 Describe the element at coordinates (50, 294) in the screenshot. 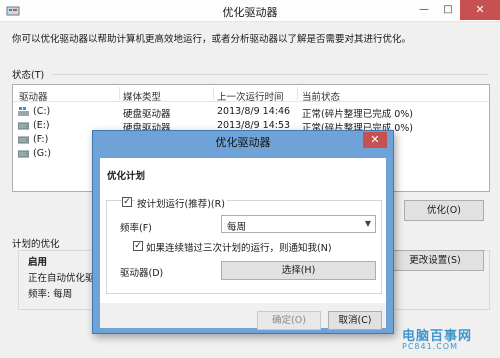

I see `schedule-frequency: 频率: 每周` at that location.